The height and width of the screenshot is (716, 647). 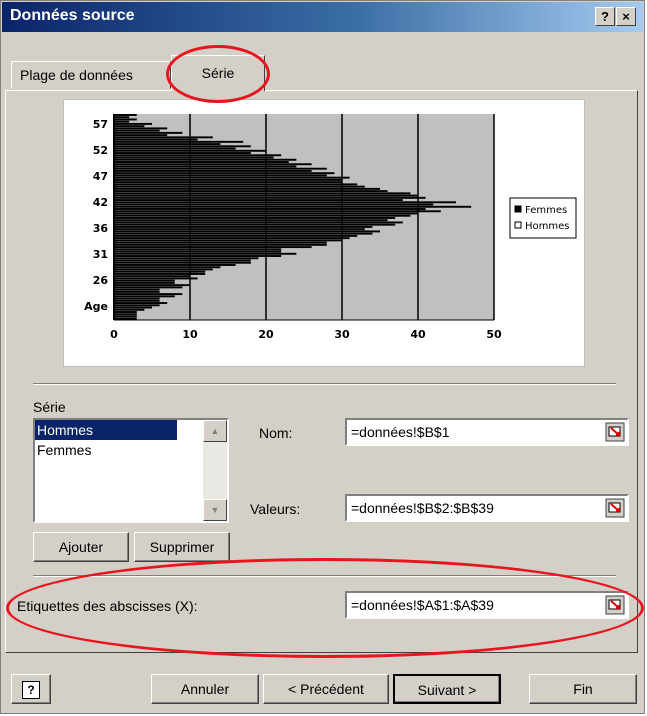 What do you see at coordinates (400, 432) in the screenshot?
I see `nom-value: =données!$B$1` at bounding box center [400, 432].